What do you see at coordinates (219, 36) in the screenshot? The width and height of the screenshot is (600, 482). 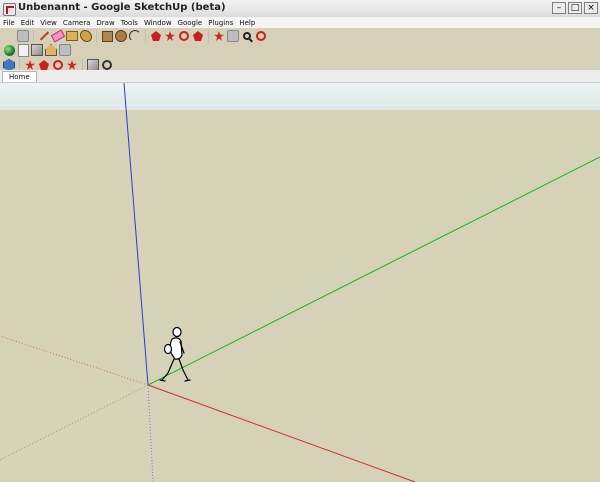 I see `orbit-icon` at bounding box center [219, 36].